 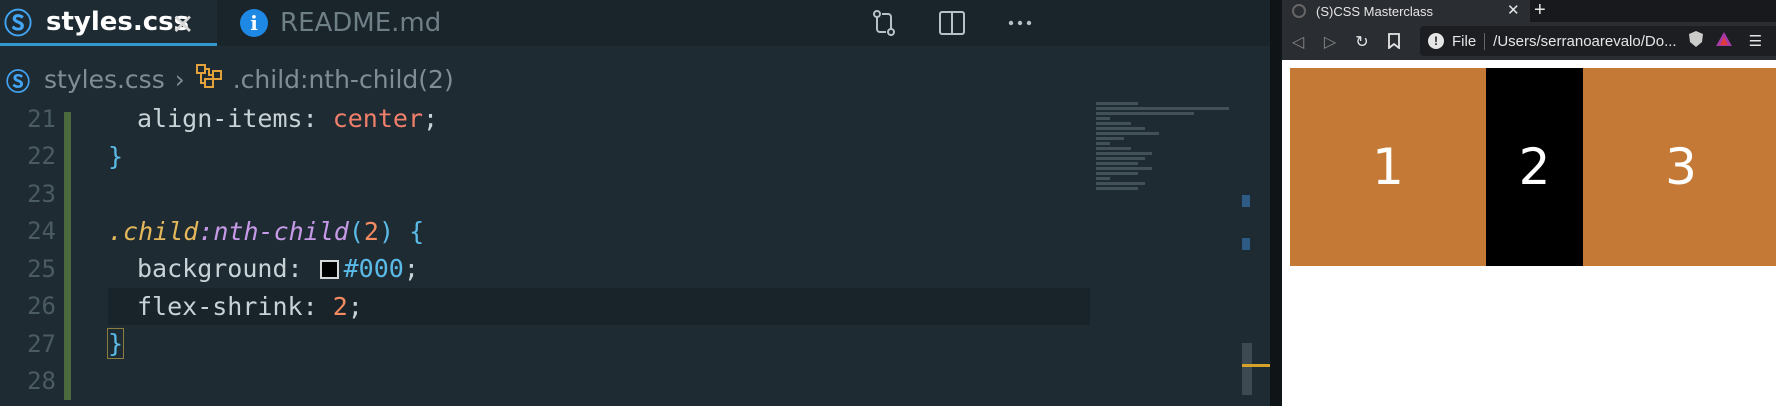 I want to click on address-bar: ! File /Users/serranoarevalo/Do... ☰, so click(x=1598, y=41).